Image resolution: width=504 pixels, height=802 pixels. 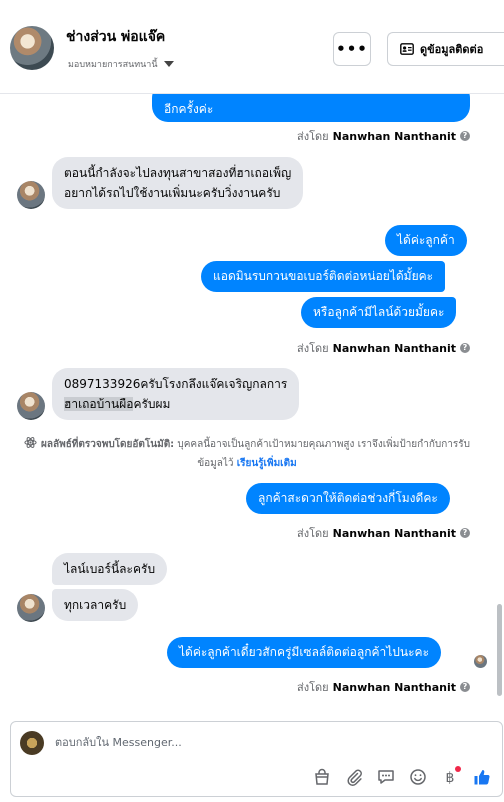 What do you see at coordinates (386, 777) in the screenshot?
I see `saved-reply-icon` at bounding box center [386, 777].